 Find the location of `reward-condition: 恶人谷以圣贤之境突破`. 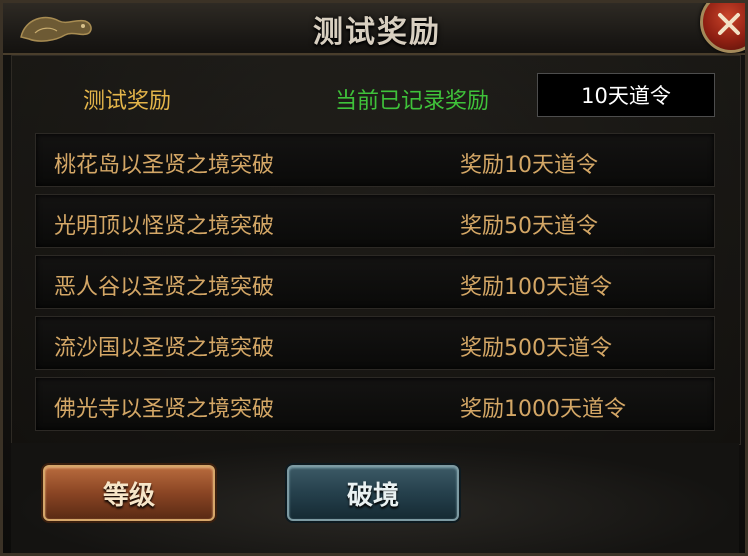

reward-condition: 恶人谷以圣贤之境突破 is located at coordinates (164, 287).